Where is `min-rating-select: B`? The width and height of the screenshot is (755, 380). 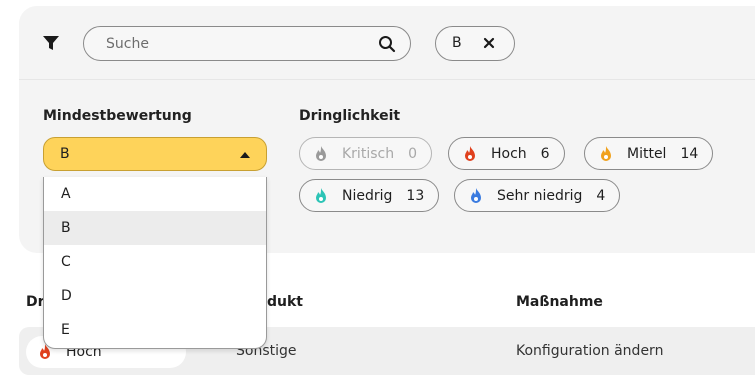 min-rating-select: B is located at coordinates (155, 154).